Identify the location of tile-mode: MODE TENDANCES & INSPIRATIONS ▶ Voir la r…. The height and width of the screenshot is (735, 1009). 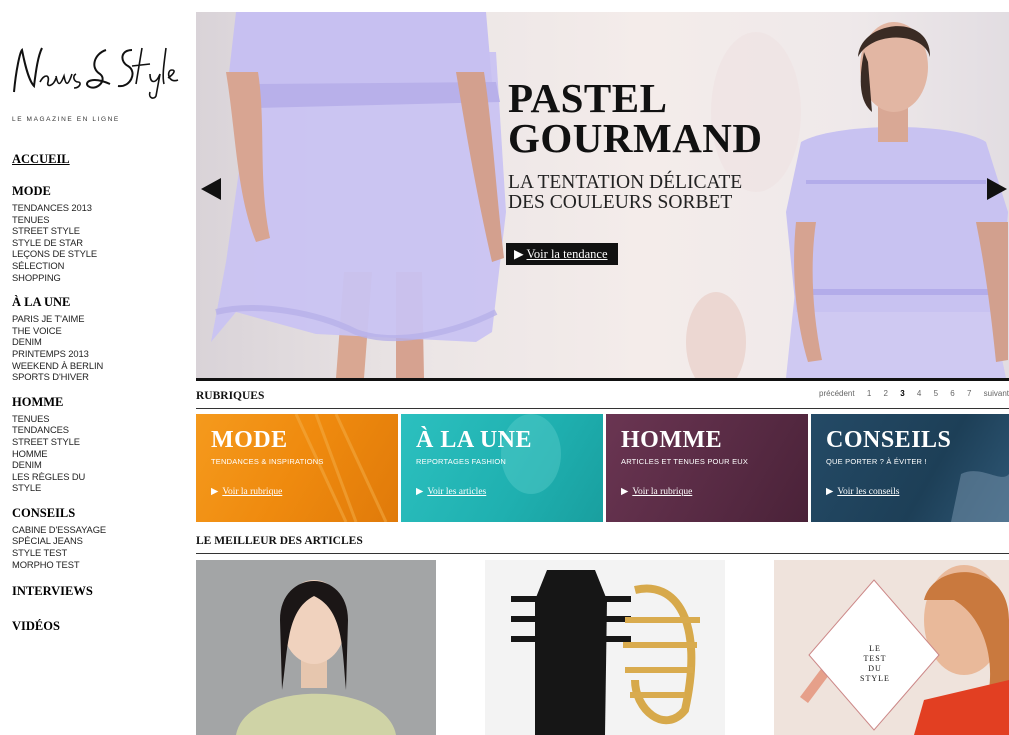
(297, 468).